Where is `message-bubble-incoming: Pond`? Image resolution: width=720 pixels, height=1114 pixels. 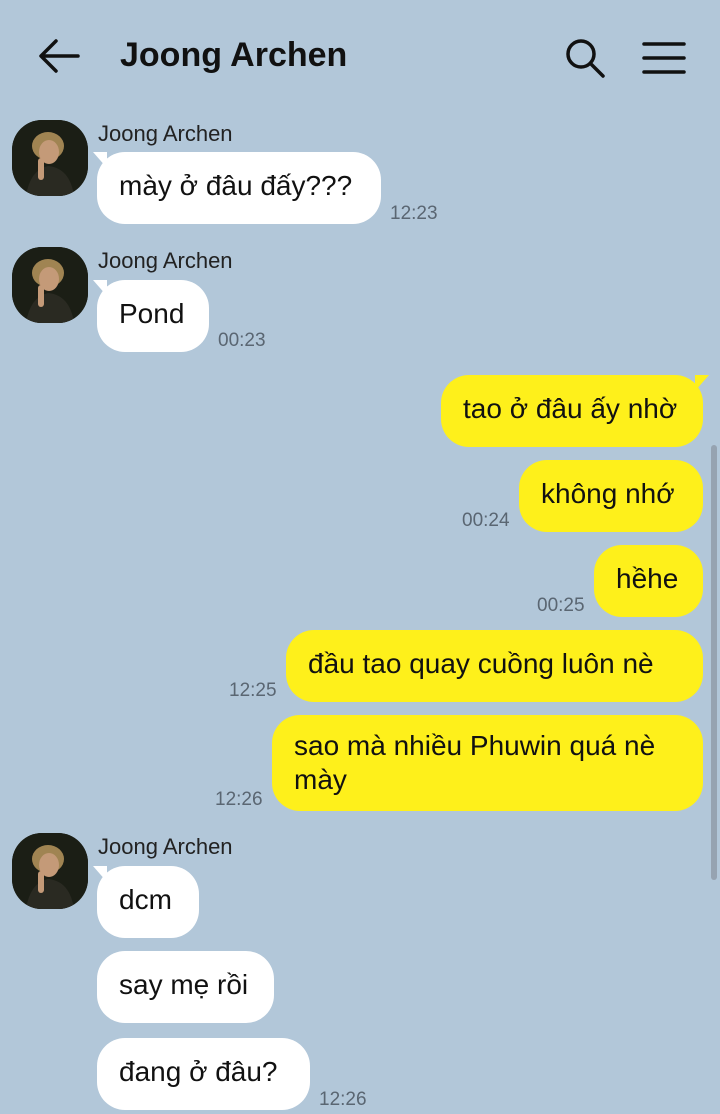 message-bubble-incoming: Pond is located at coordinates (153, 316).